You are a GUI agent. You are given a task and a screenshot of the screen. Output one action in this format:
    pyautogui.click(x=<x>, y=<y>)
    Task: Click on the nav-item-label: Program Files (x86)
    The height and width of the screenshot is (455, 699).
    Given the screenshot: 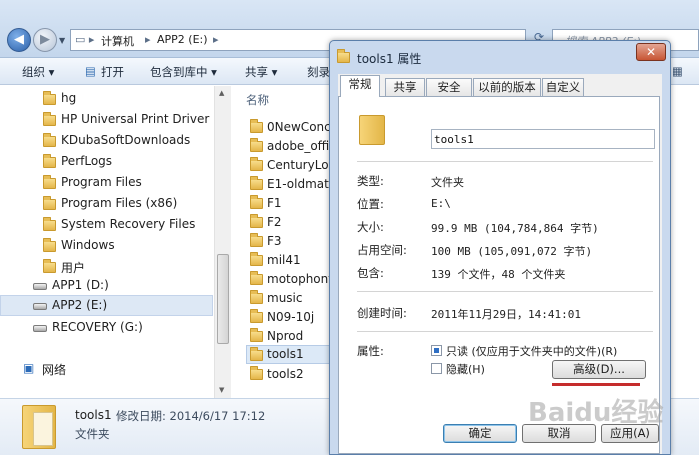 What is the action you would take?
    pyautogui.click(x=119, y=203)
    